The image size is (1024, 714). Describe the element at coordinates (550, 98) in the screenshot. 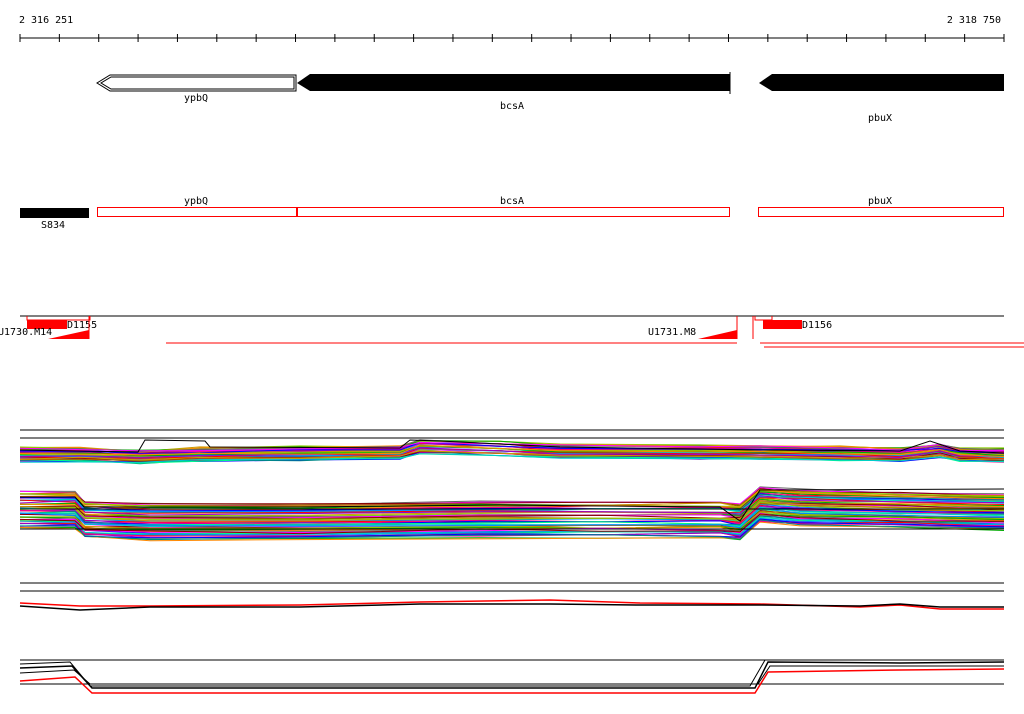

I see `gene-track: ypbQ bcsA pbuX` at that location.